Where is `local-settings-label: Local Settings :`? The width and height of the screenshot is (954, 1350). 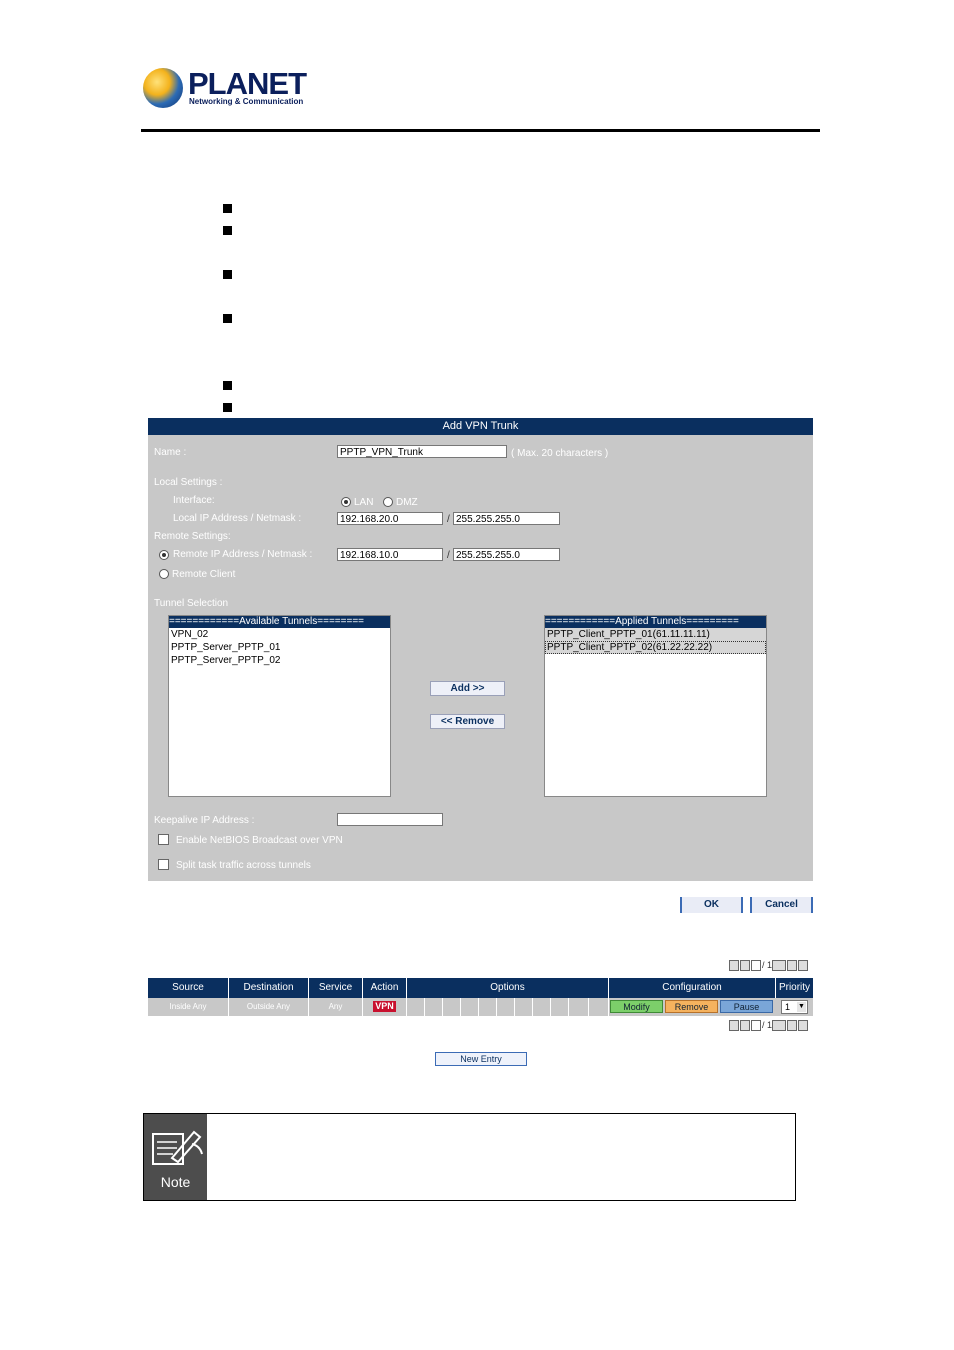
local-settings-label: Local Settings : is located at coordinates (188, 482).